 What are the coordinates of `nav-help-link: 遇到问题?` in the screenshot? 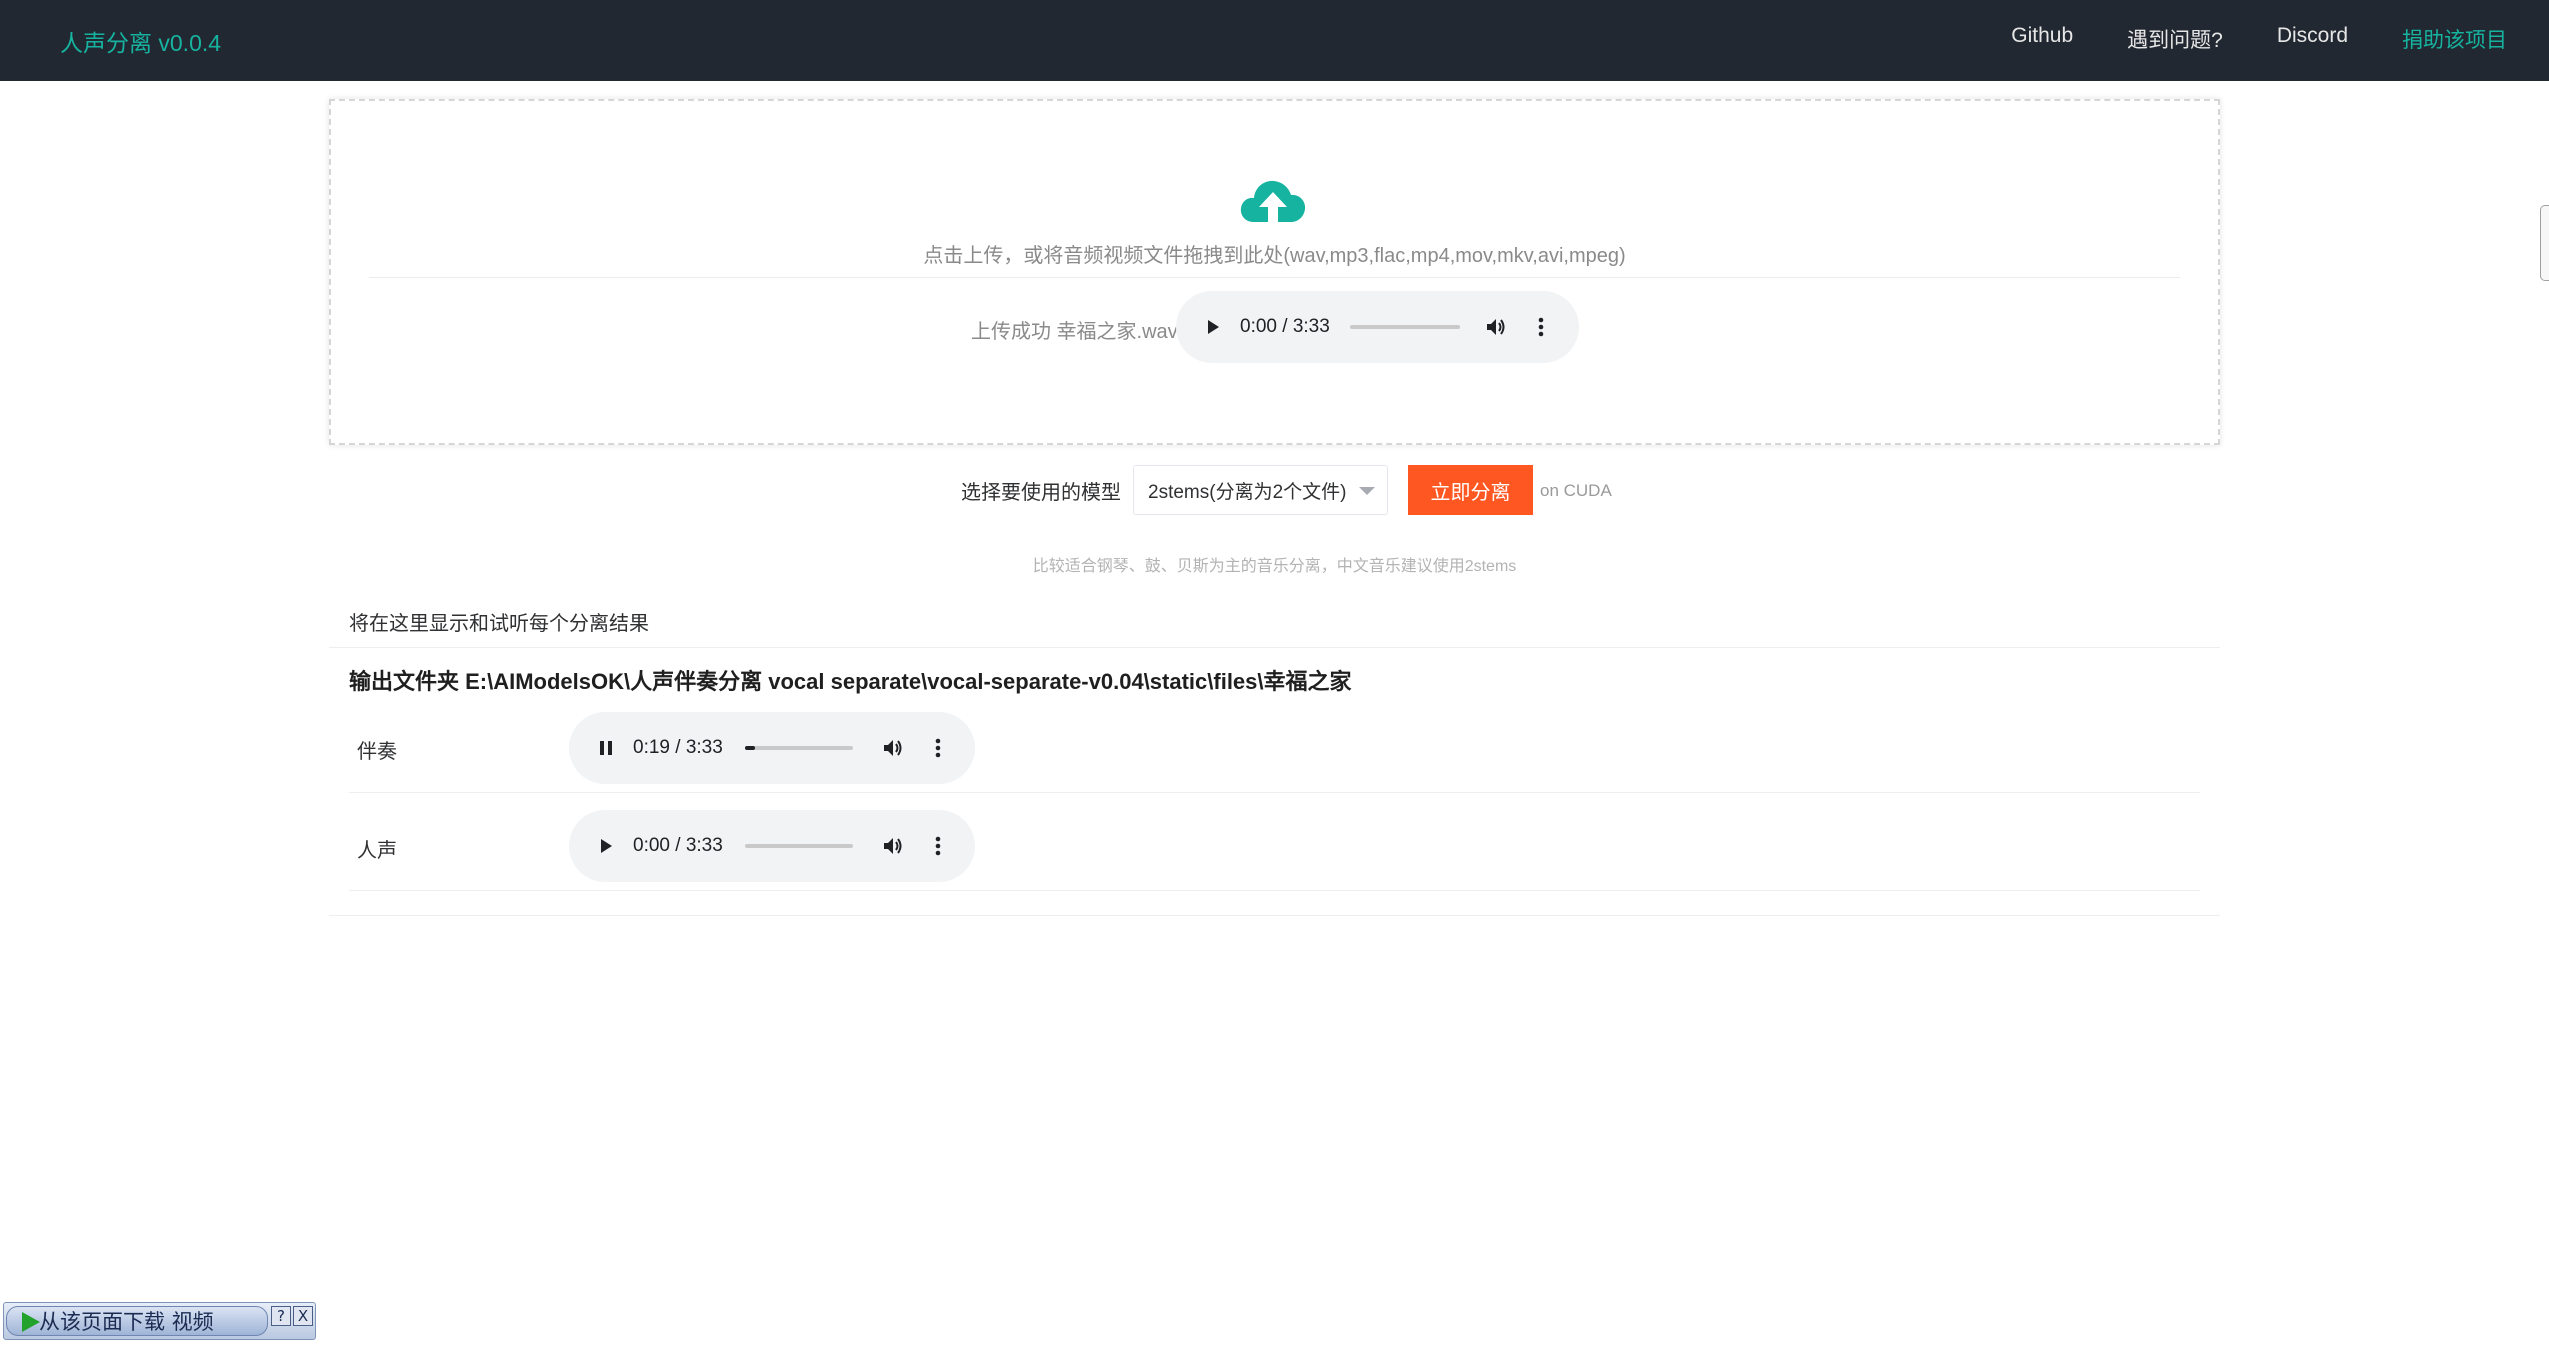 It's located at (2175, 39).